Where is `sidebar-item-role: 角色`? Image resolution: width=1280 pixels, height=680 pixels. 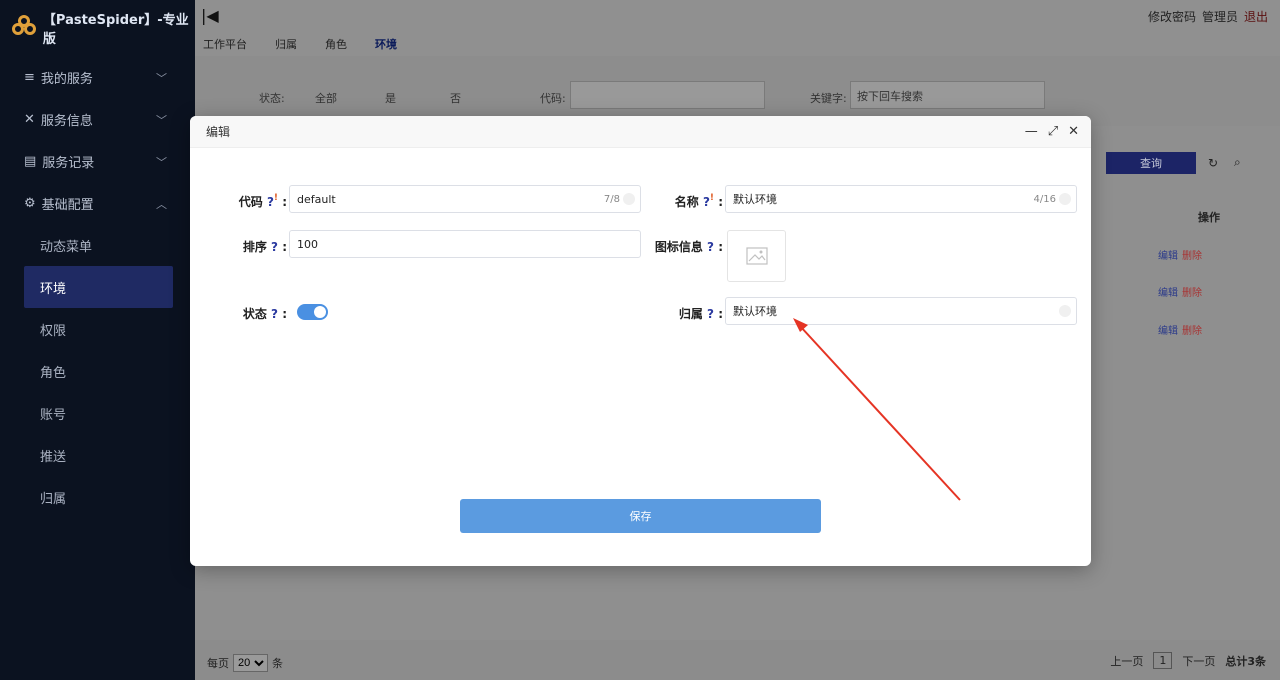 sidebar-item-role: 角色 is located at coordinates (97, 371).